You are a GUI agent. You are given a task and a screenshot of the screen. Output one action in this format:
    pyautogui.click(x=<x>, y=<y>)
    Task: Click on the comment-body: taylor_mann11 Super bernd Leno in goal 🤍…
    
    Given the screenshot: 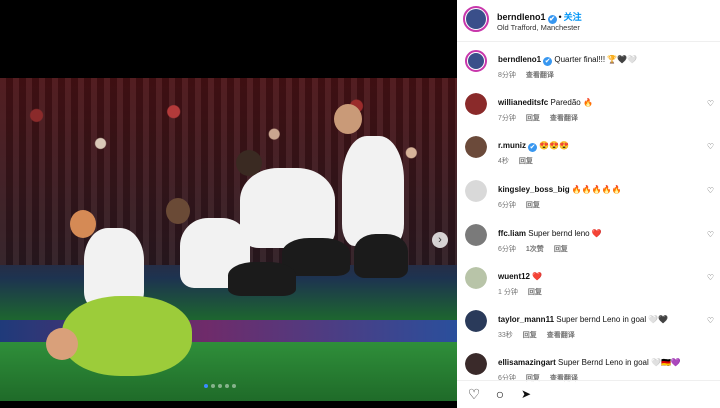 What is the action you would take?
    pyautogui.click(x=583, y=320)
    